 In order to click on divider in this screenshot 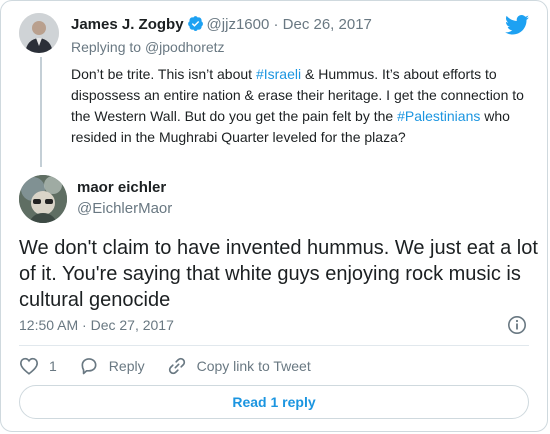, I will do `click(274, 345)`.